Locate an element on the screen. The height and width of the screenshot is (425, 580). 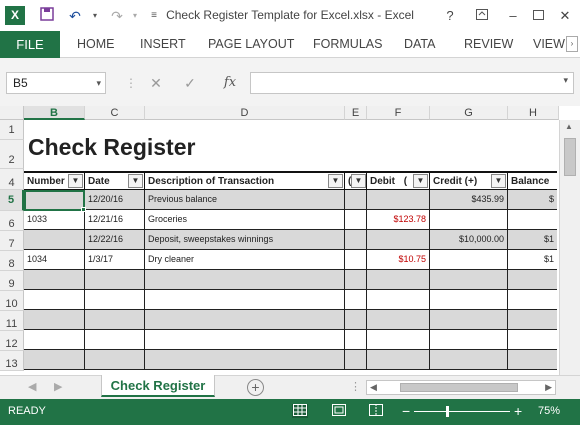
filter-credit-dropdown-icon: ▼ is located at coordinates (498, 181).